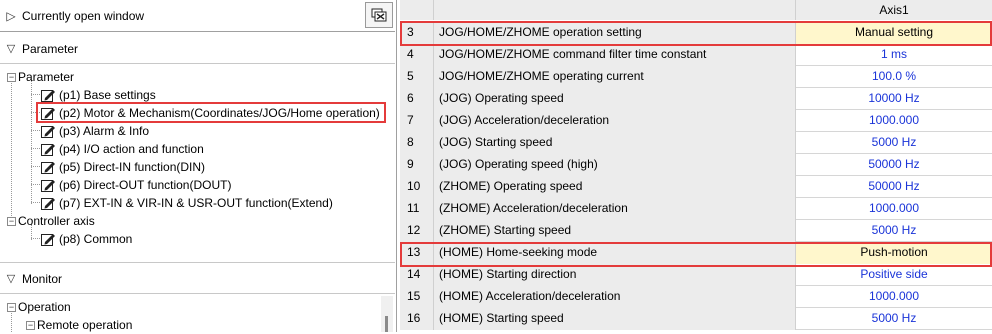 Image resolution: width=992 pixels, height=334 pixels. What do you see at coordinates (417, 319) in the screenshot?
I see `row-number: 16` at bounding box center [417, 319].